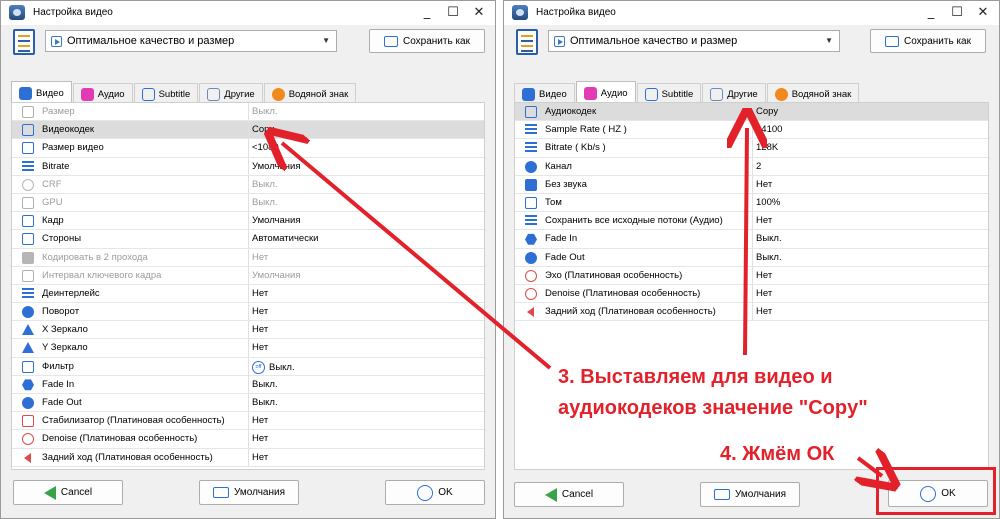  I want to click on table-row: Видеокодек Copy, so click(248, 130).